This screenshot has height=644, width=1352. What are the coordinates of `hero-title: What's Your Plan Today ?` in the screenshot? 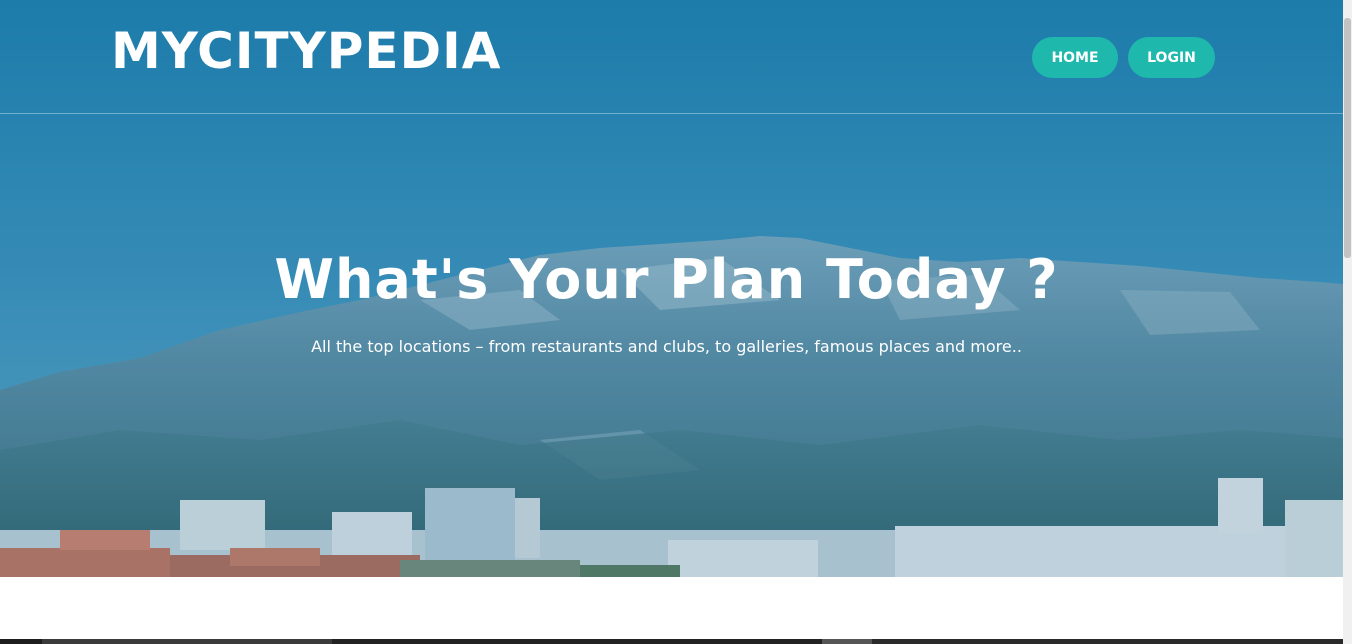 It's located at (666, 279).